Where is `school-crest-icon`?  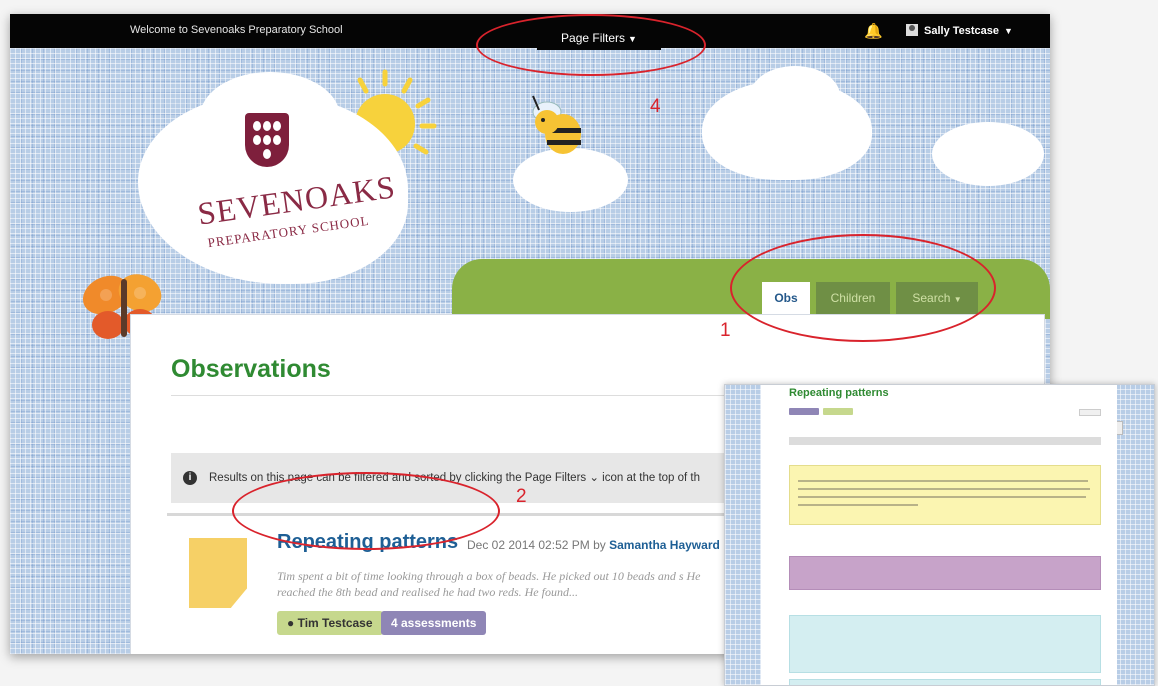 school-crest-icon is located at coordinates (267, 140).